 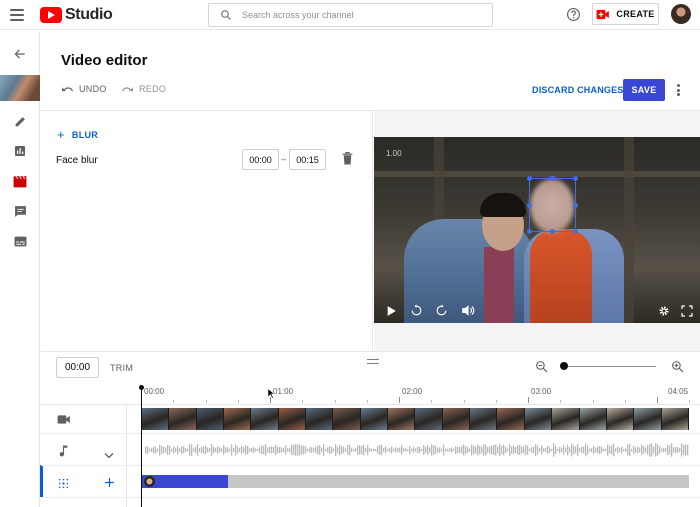 What do you see at coordinates (20, 241) in the screenshot?
I see `subtitles-icon` at bounding box center [20, 241].